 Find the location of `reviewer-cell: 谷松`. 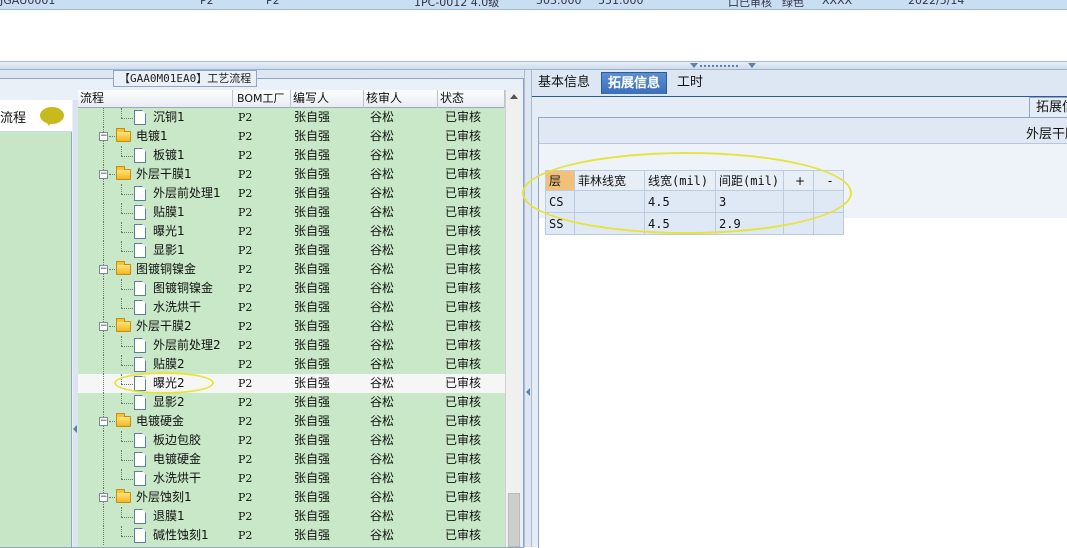

reviewer-cell: 谷松 is located at coordinates (382, 136).